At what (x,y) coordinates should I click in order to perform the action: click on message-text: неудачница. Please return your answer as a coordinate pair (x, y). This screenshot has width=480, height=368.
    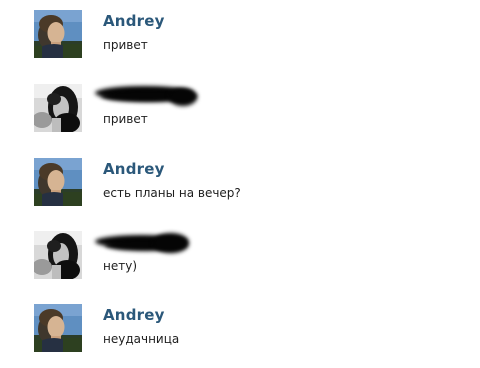
    Looking at the image, I should click on (141, 339).